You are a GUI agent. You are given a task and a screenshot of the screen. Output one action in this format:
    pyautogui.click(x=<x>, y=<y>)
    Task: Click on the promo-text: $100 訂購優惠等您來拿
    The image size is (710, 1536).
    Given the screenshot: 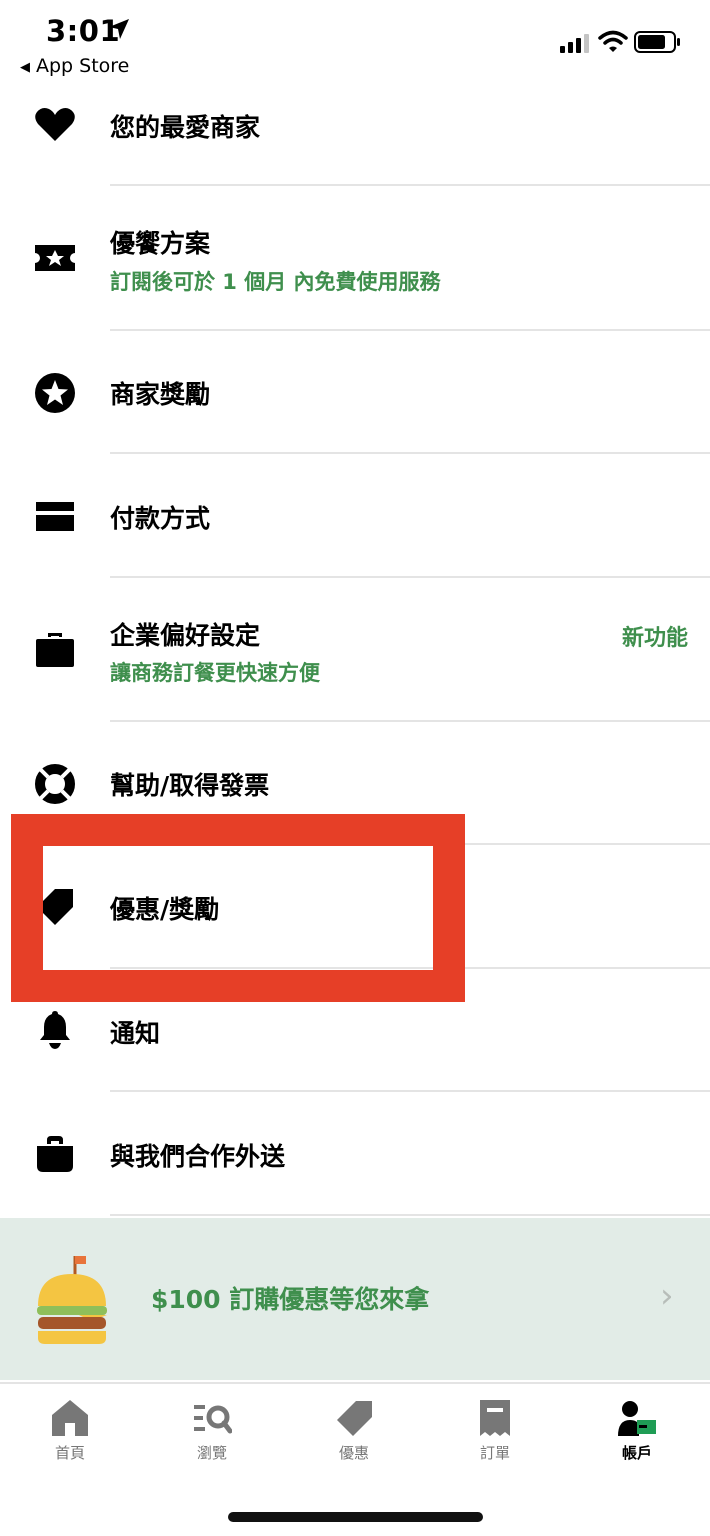 What is the action you would take?
    pyautogui.click(x=290, y=1299)
    